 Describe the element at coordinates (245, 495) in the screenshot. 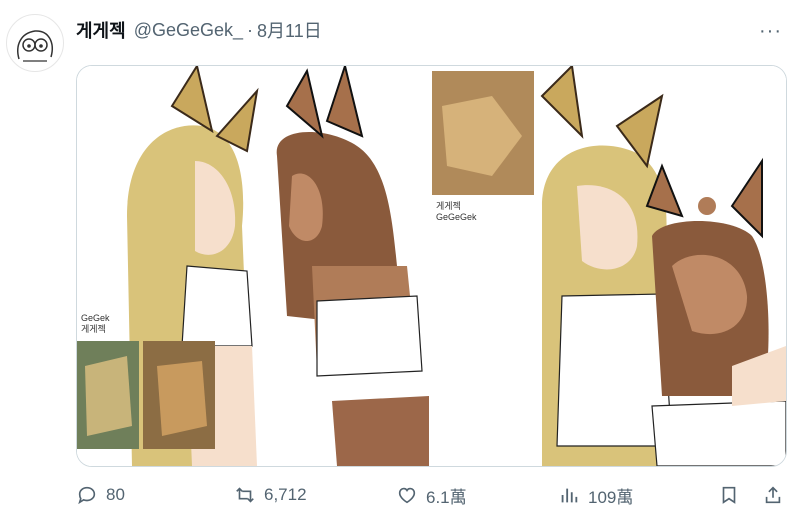

I see `retweet-icon` at that location.